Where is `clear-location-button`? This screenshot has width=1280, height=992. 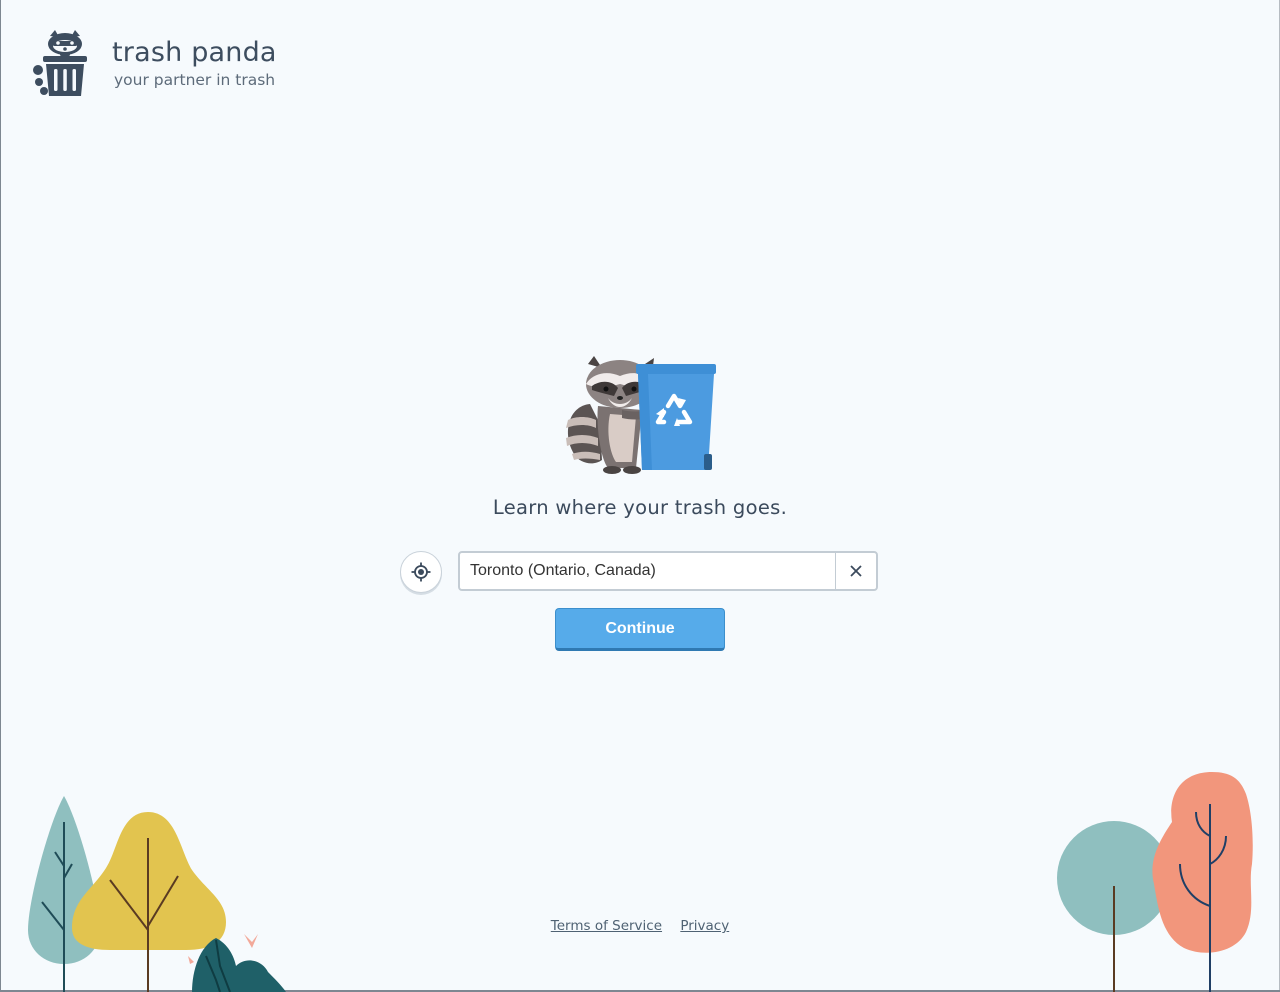
clear-location-button is located at coordinates (855, 571).